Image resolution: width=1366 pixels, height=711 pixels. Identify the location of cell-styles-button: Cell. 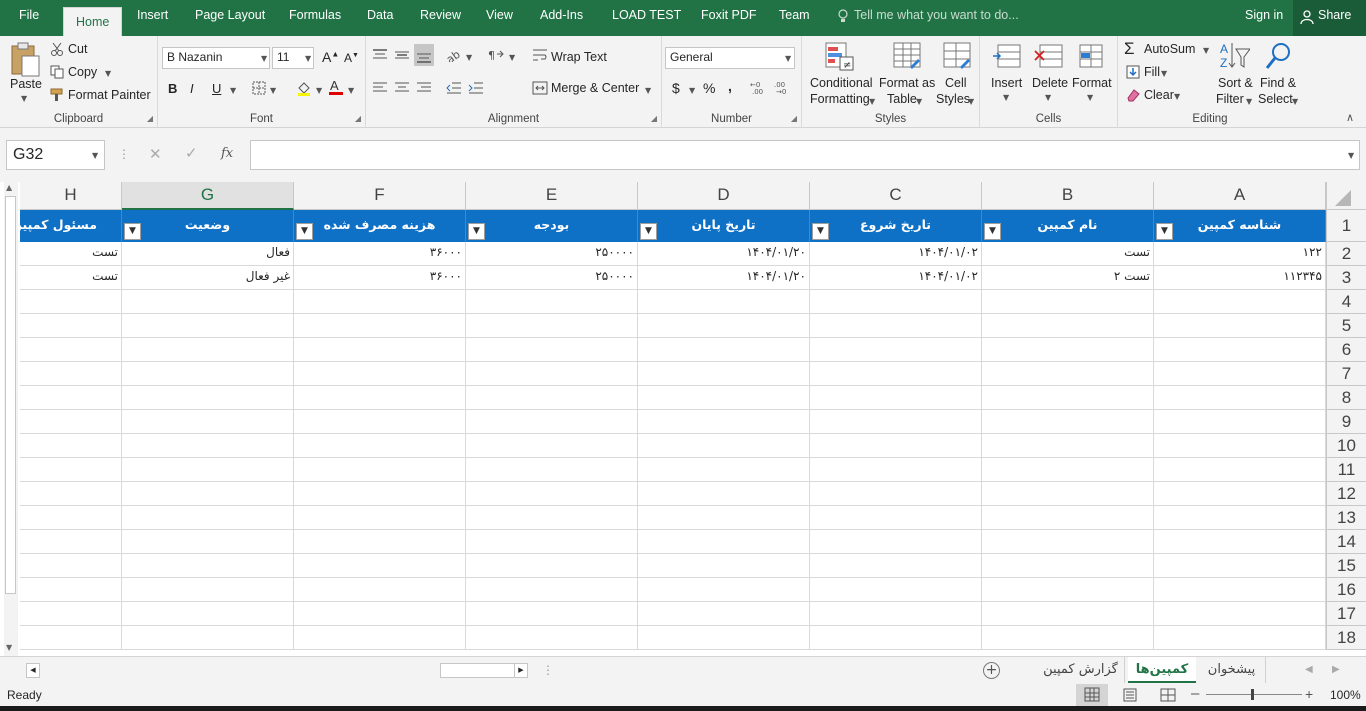
(956, 83).